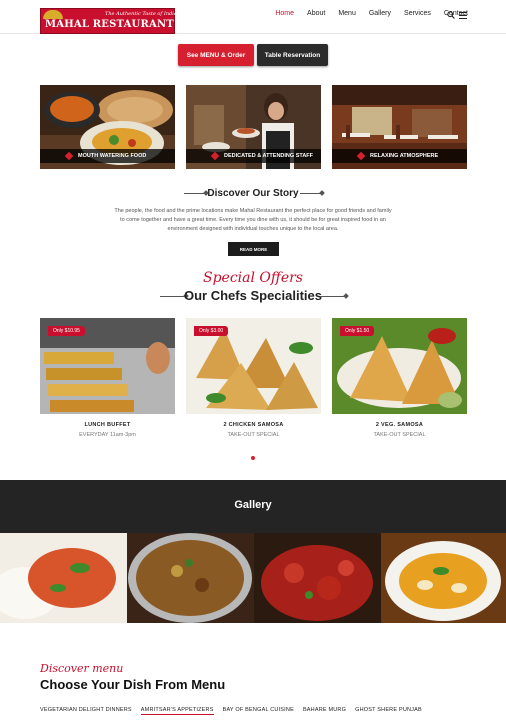  What do you see at coordinates (66, 331) in the screenshot?
I see `price-badge: Only $10.95` at bounding box center [66, 331].